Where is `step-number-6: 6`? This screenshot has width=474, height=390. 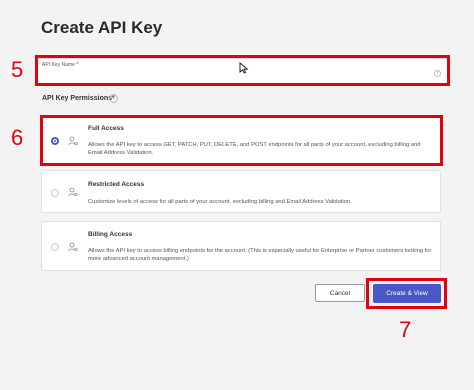
step-number-6: 6 is located at coordinates (17, 137).